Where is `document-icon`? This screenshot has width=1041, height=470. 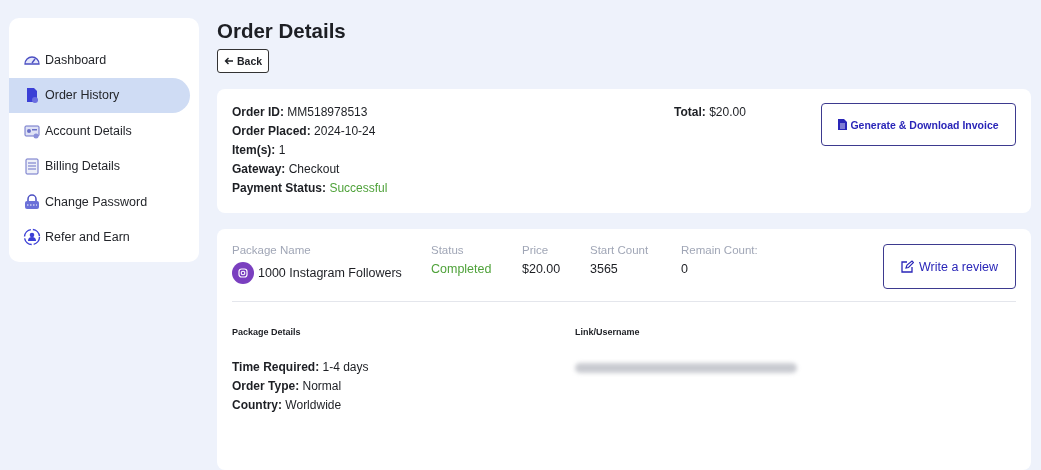 document-icon is located at coordinates (843, 124).